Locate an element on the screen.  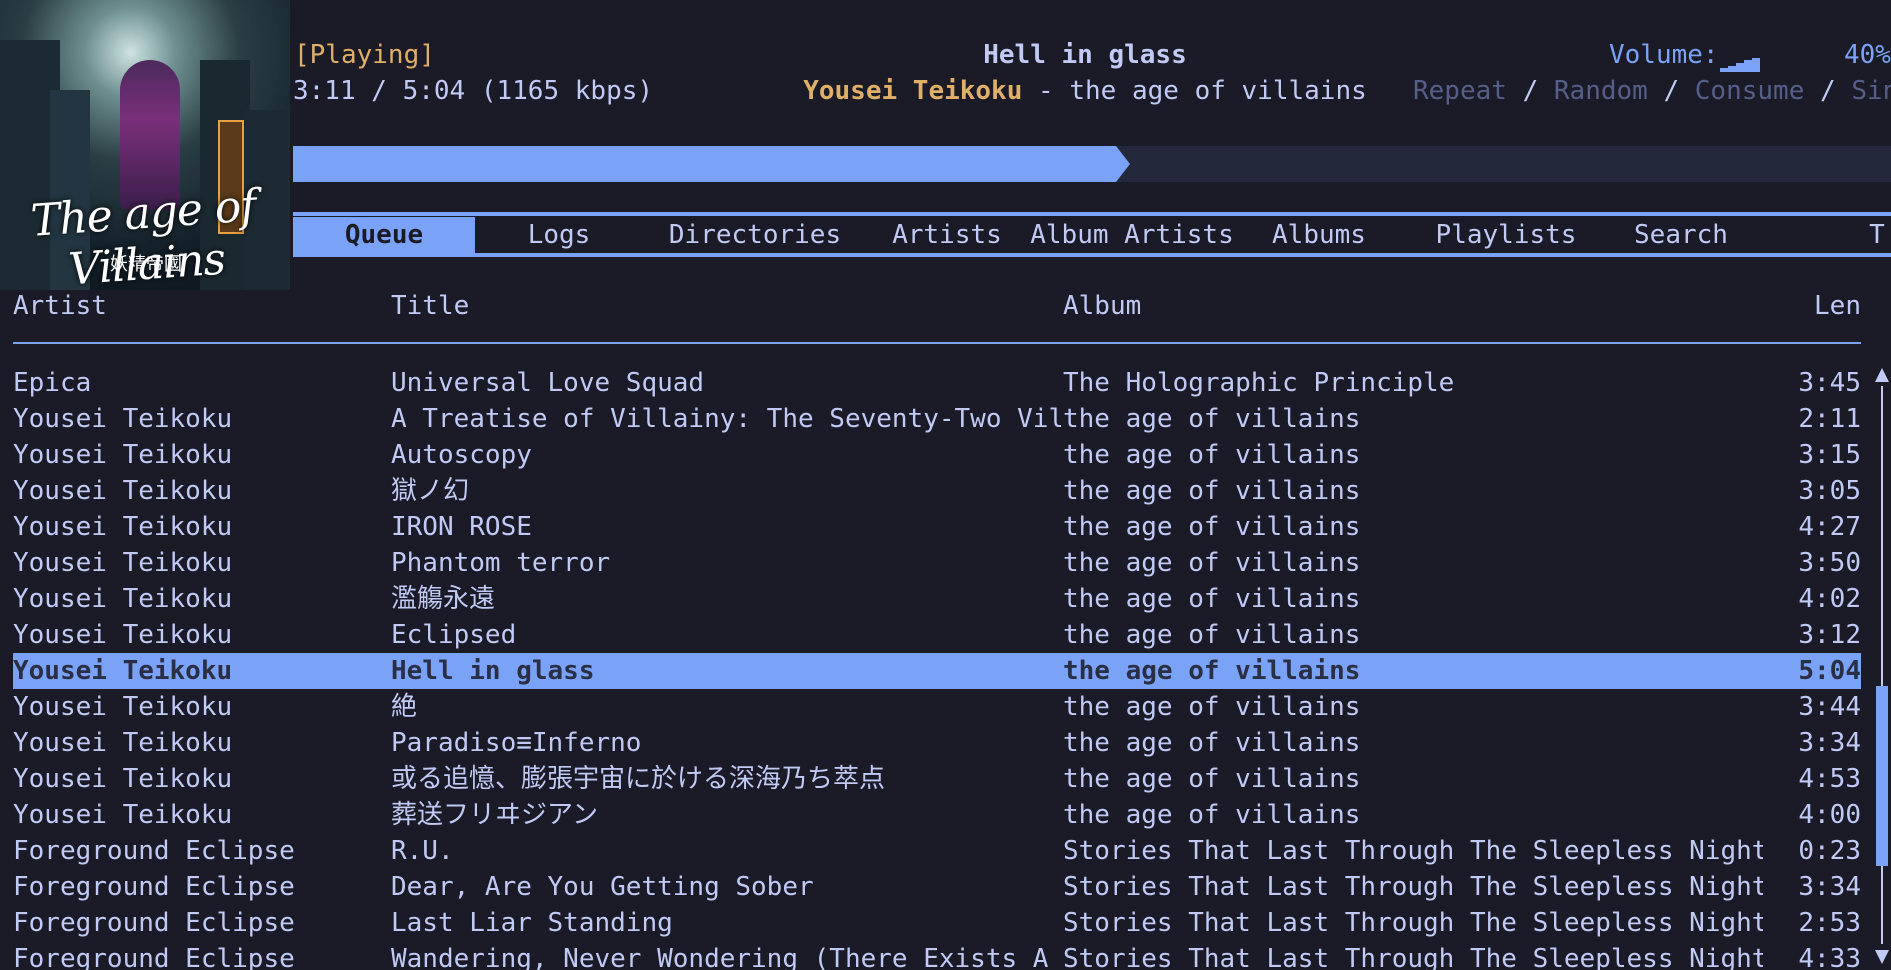
row-title: 葬送フリヰジアン is located at coordinates (494, 815).